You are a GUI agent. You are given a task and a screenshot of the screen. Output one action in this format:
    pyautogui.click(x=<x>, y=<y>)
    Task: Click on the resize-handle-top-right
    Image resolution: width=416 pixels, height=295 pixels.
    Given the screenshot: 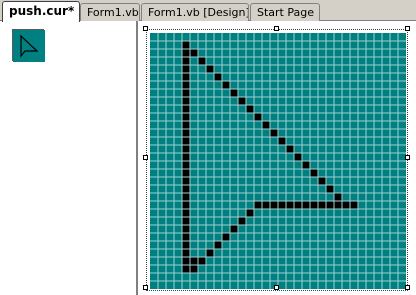 What is the action you would take?
    pyautogui.click(x=407, y=28)
    